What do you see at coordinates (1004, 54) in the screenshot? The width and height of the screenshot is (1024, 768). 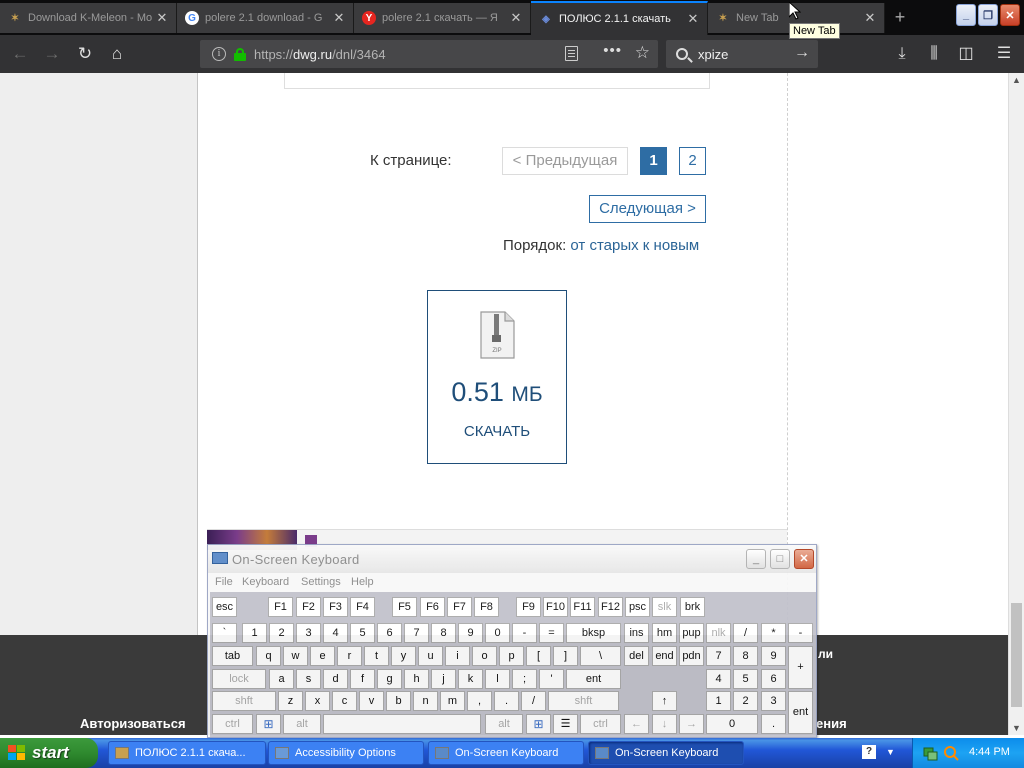 I see `menu-icon: ☰` at bounding box center [1004, 54].